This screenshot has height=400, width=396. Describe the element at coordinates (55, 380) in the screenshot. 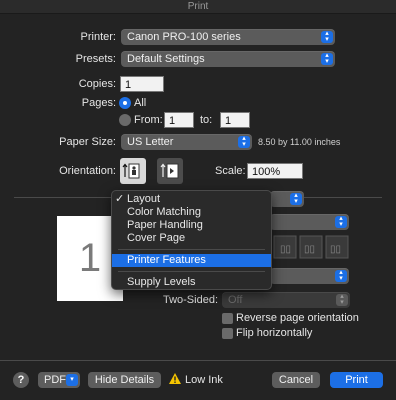

I see `pdf-label: PDF` at that location.